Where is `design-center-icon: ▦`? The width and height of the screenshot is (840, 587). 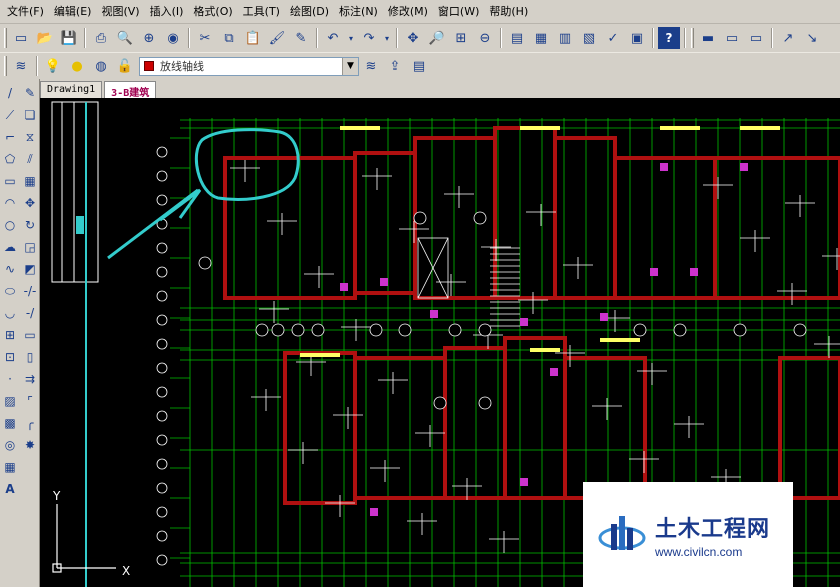 design-center-icon: ▦ is located at coordinates (541, 38).